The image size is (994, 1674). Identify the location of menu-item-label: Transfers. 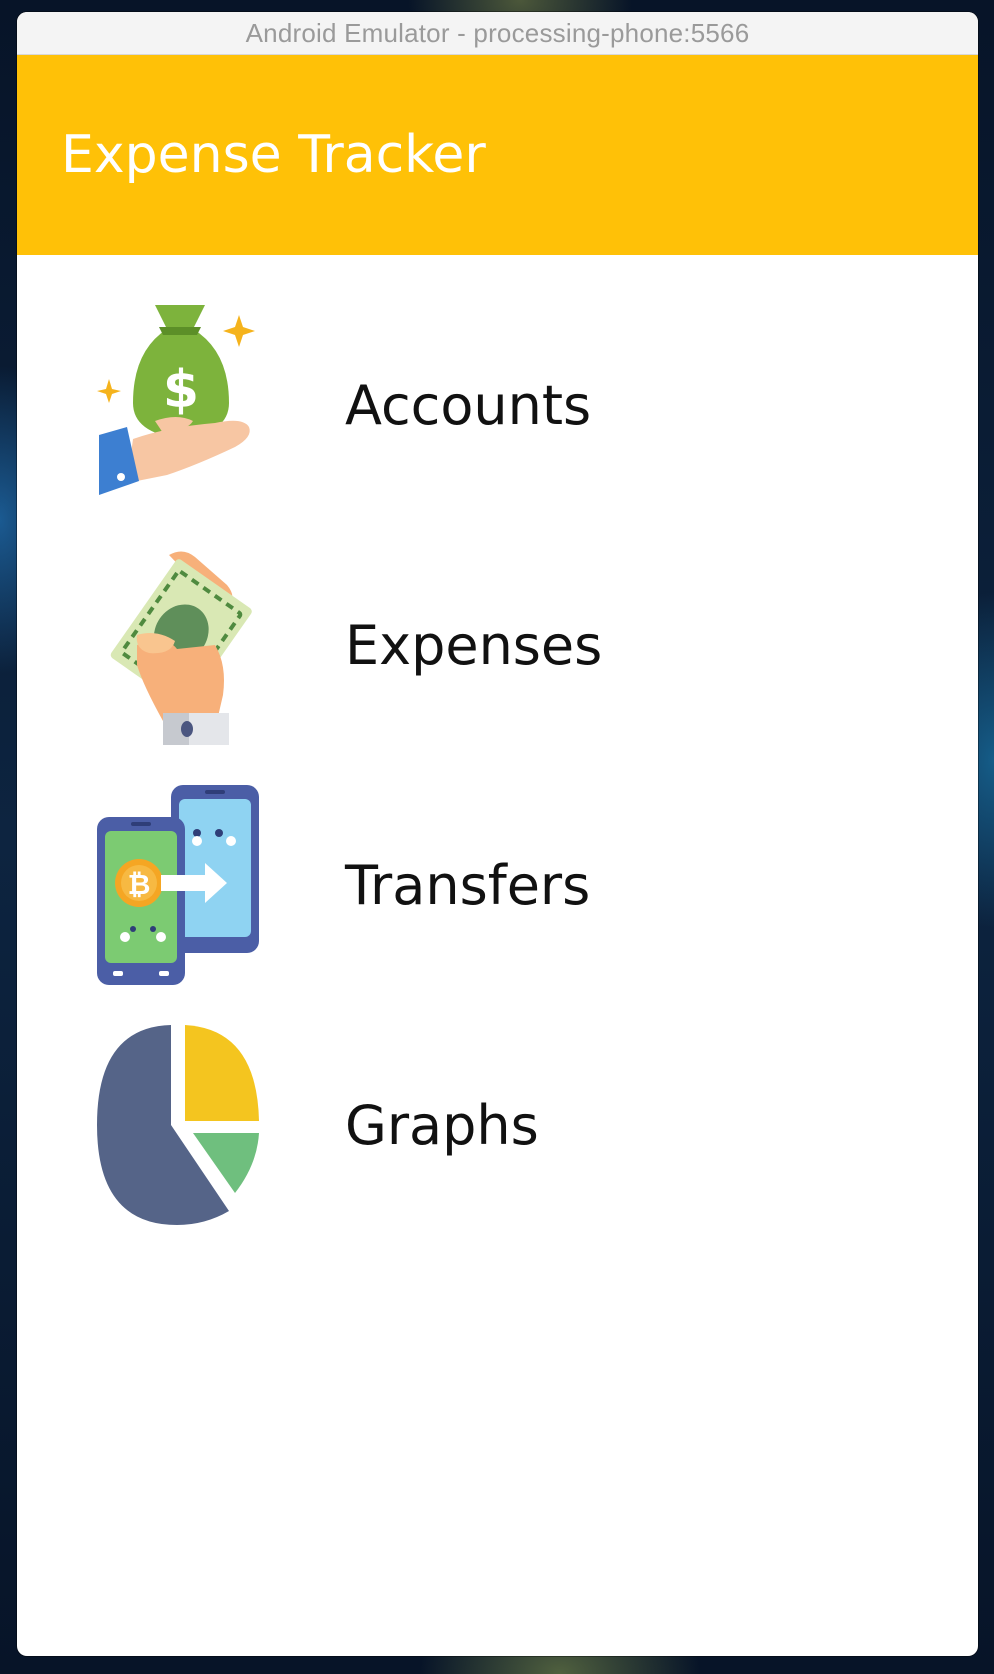
(468, 885).